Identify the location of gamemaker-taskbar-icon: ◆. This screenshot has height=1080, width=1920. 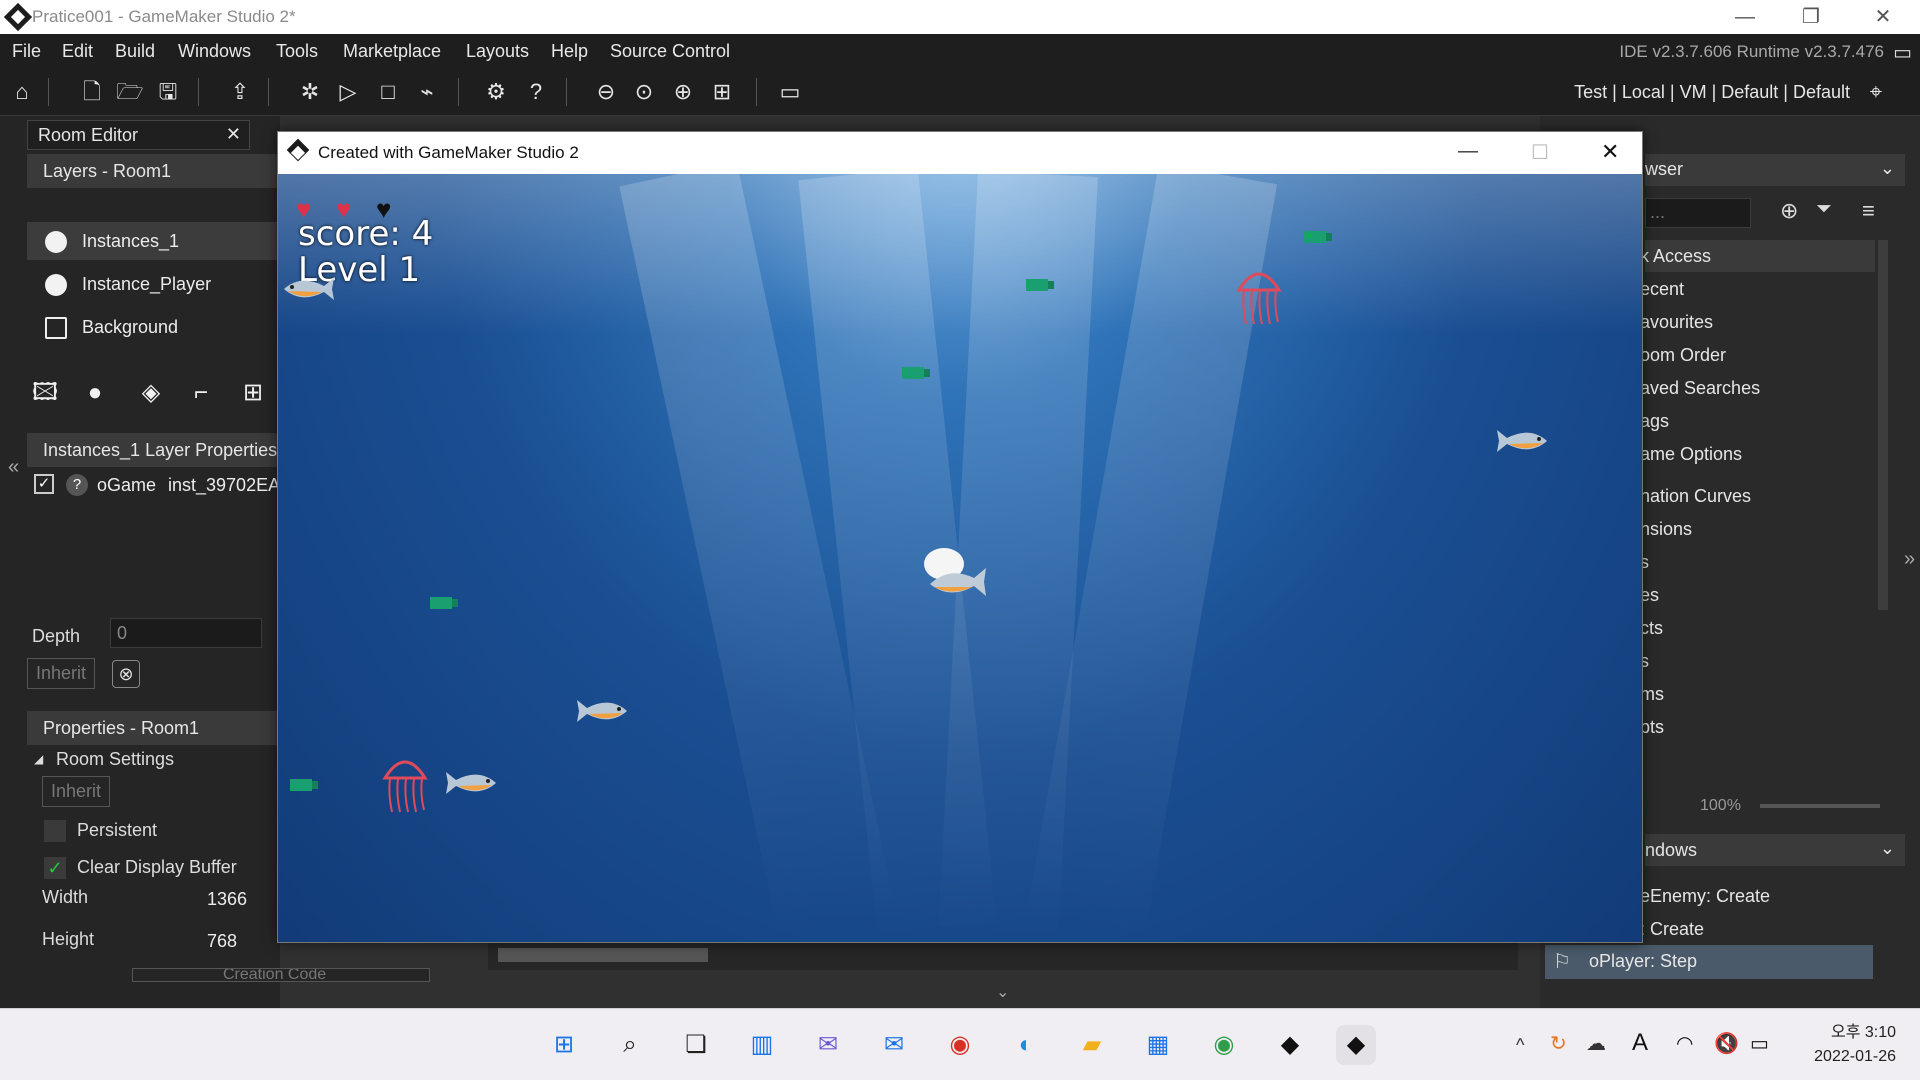
(1290, 1045).